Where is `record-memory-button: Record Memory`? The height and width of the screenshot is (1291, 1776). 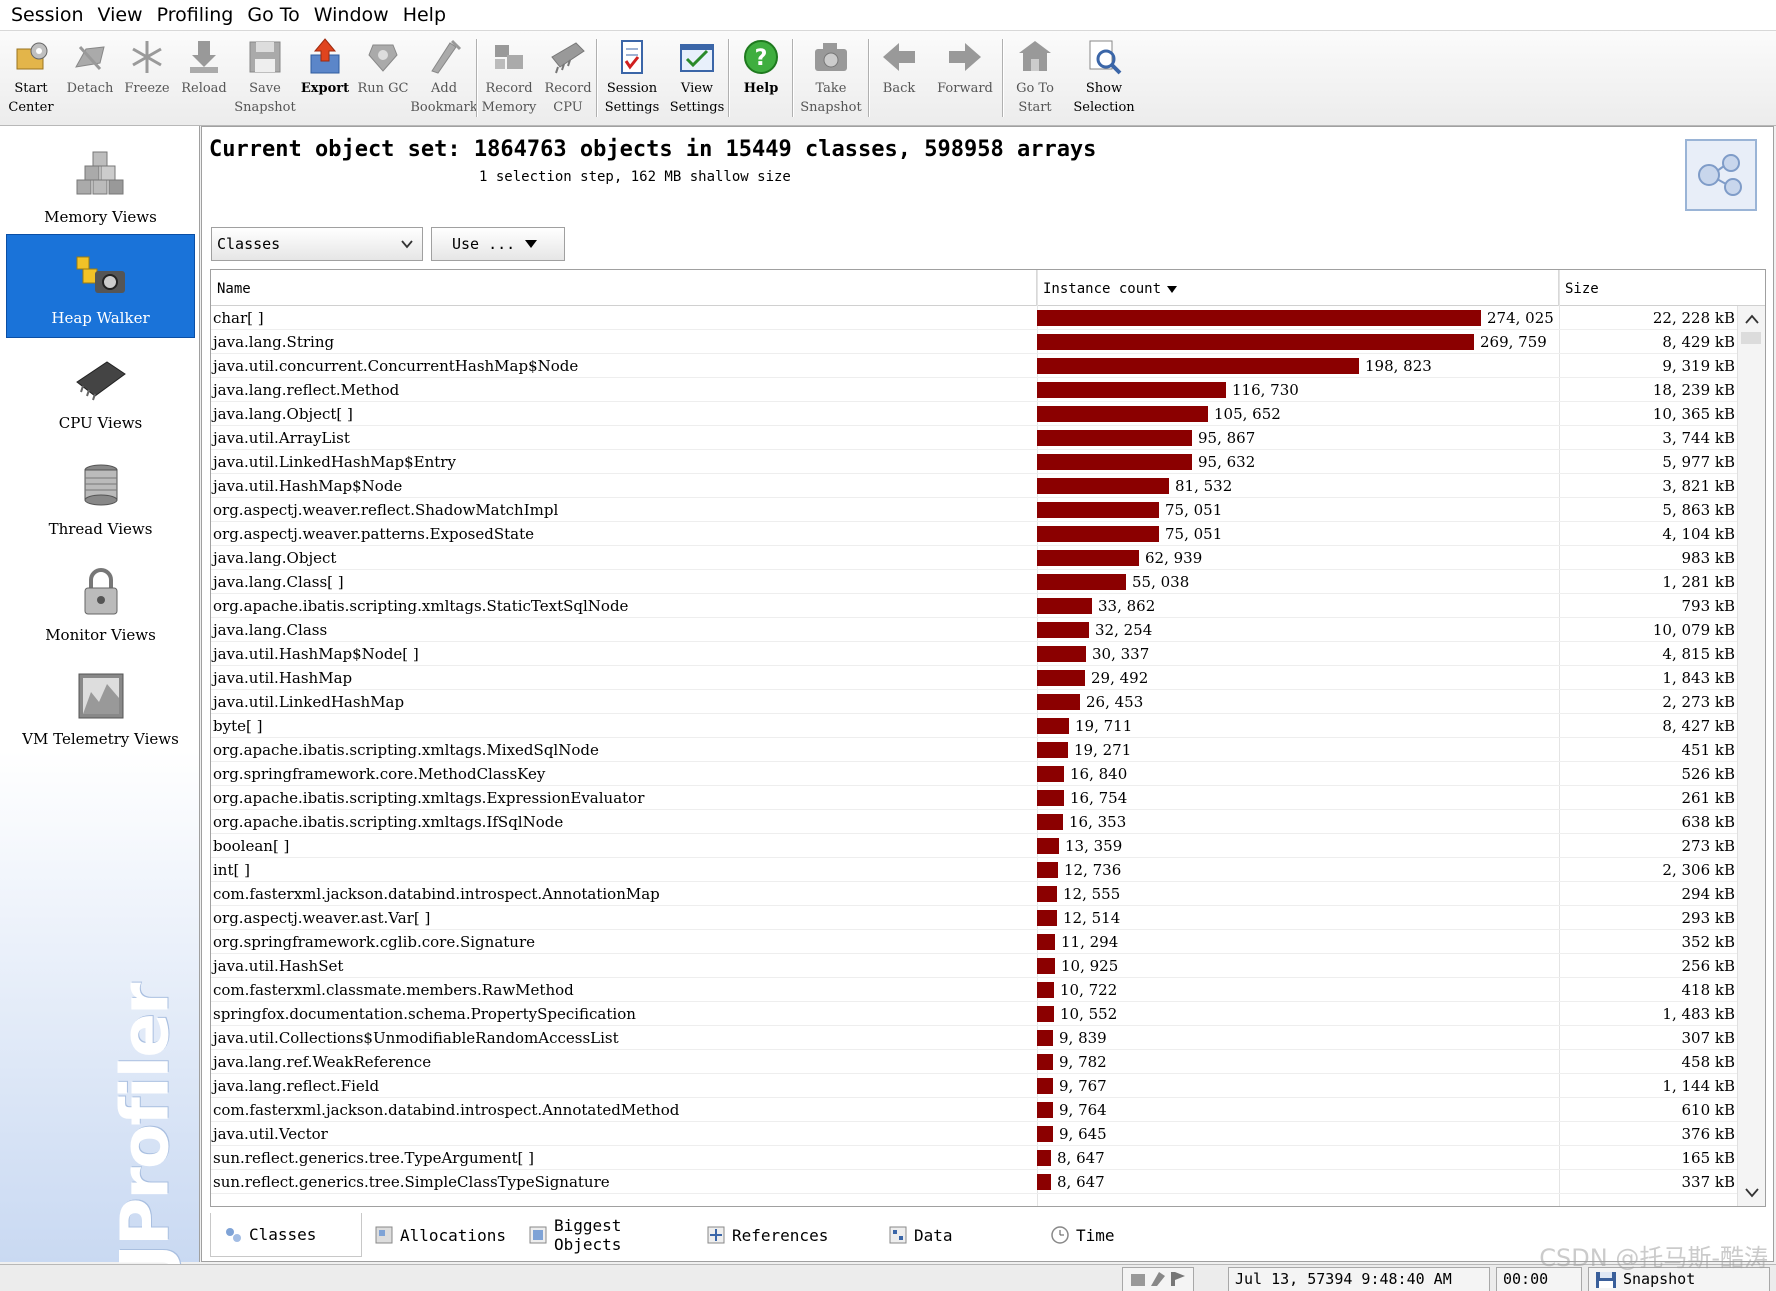
record-memory-button: Record Memory is located at coordinates (509, 79).